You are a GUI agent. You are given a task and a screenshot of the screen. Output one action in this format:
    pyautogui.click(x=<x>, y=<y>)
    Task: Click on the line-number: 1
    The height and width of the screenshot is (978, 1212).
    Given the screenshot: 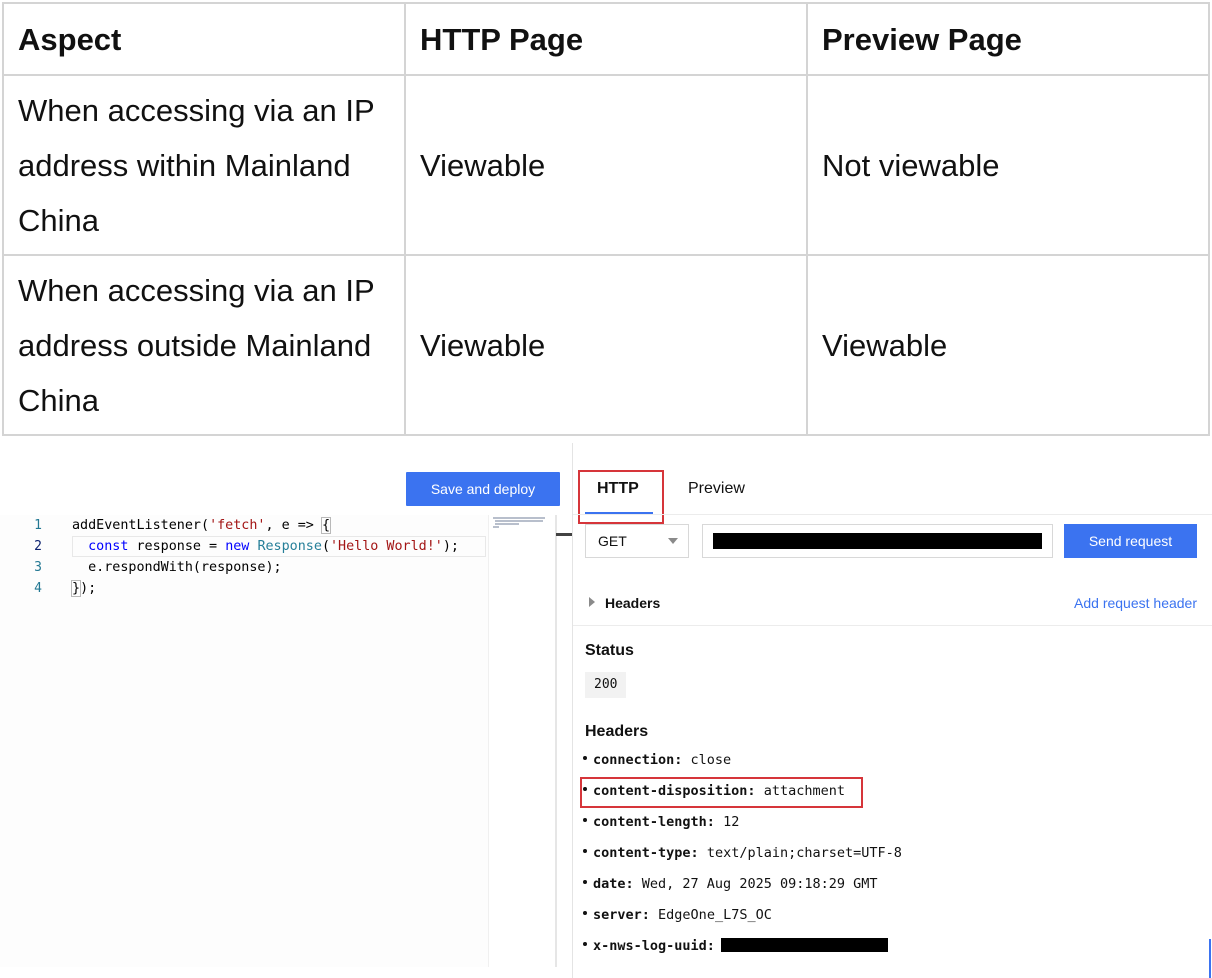 What is the action you would take?
    pyautogui.click(x=38, y=525)
    